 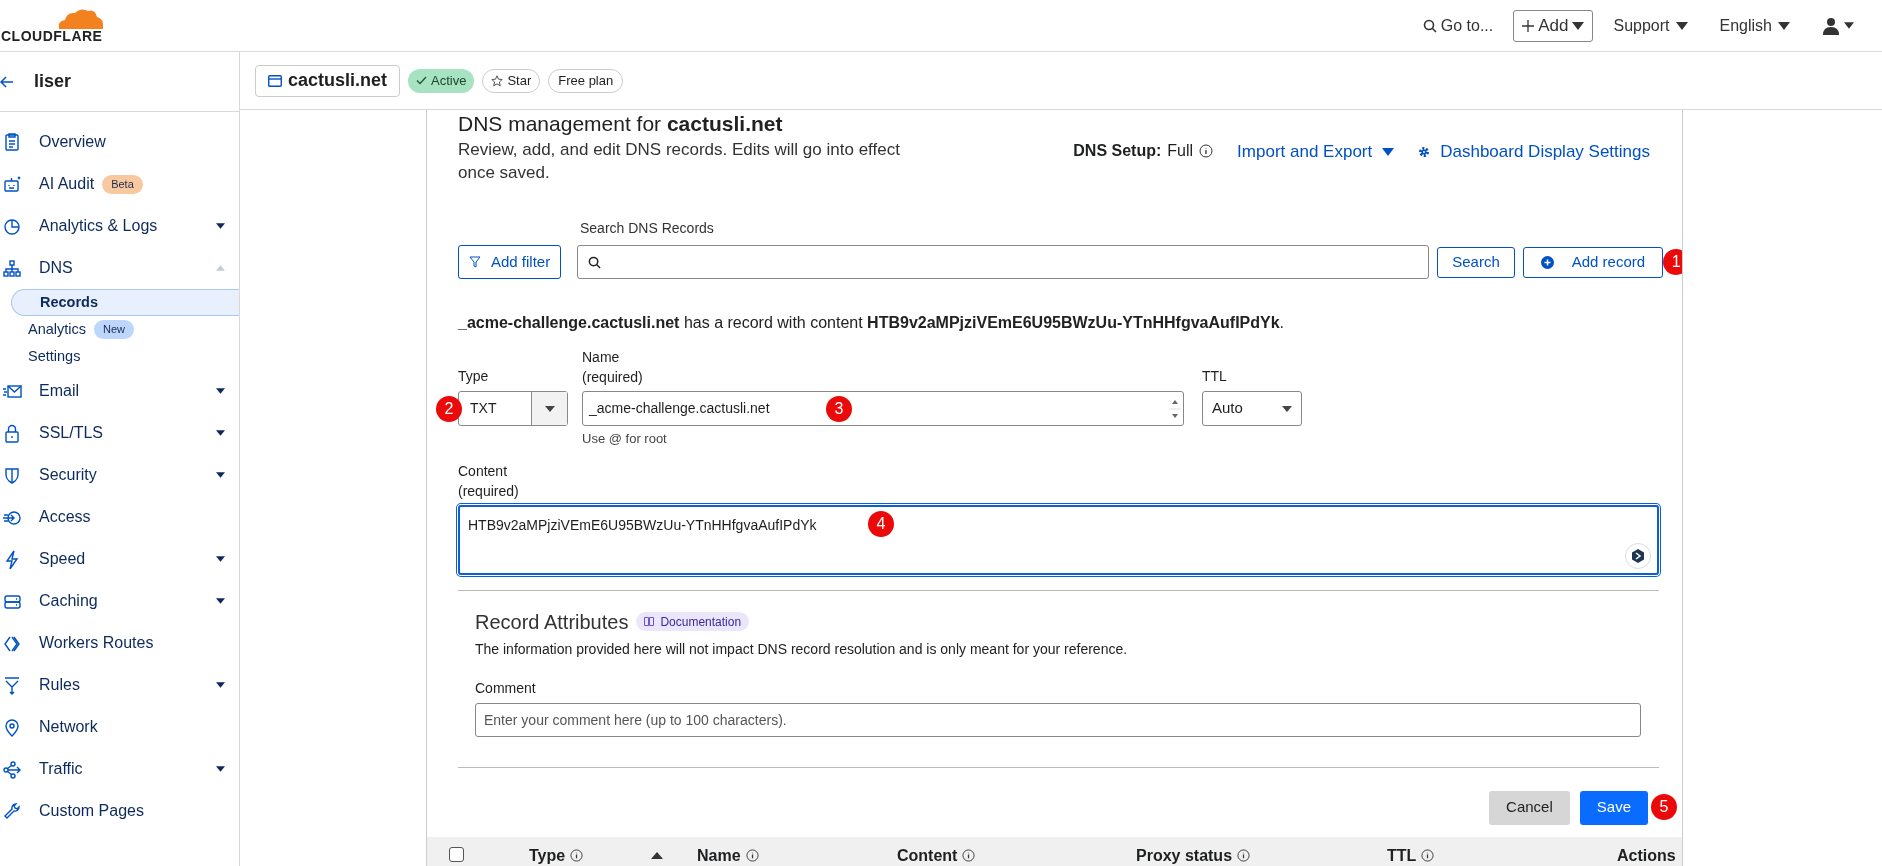 What do you see at coordinates (57, 329) in the screenshot?
I see `nav-label: Analytics` at bounding box center [57, 329].